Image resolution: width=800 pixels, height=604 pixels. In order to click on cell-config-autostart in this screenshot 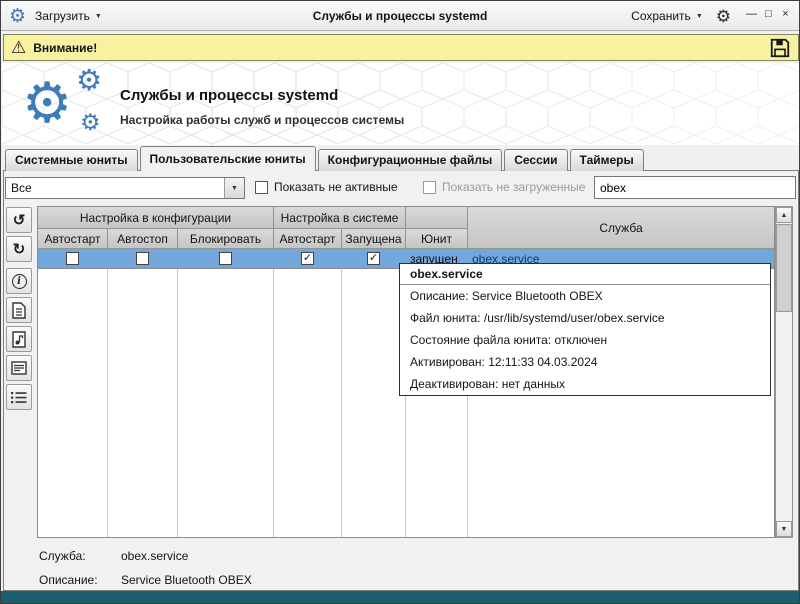, I will do `click(73, 259)`.